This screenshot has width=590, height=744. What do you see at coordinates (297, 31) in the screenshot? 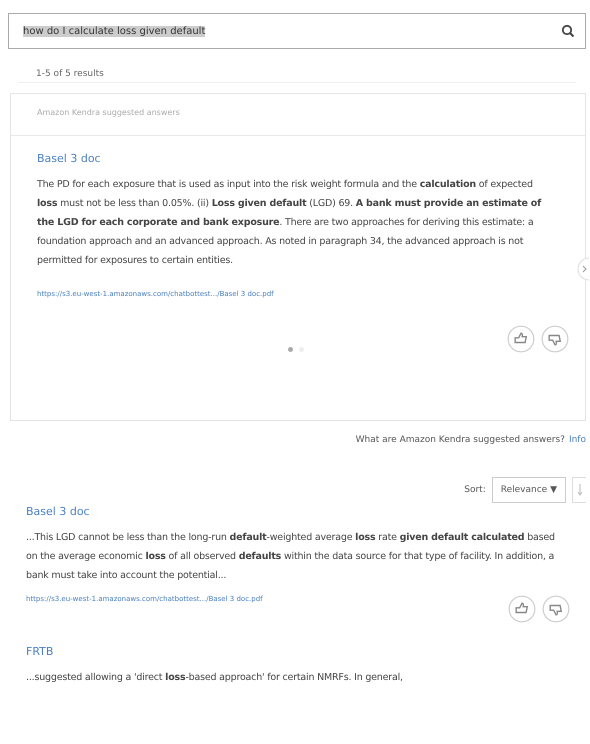
I see `search-field: how do I calculate loss given default` at bounding box center [297, 31].